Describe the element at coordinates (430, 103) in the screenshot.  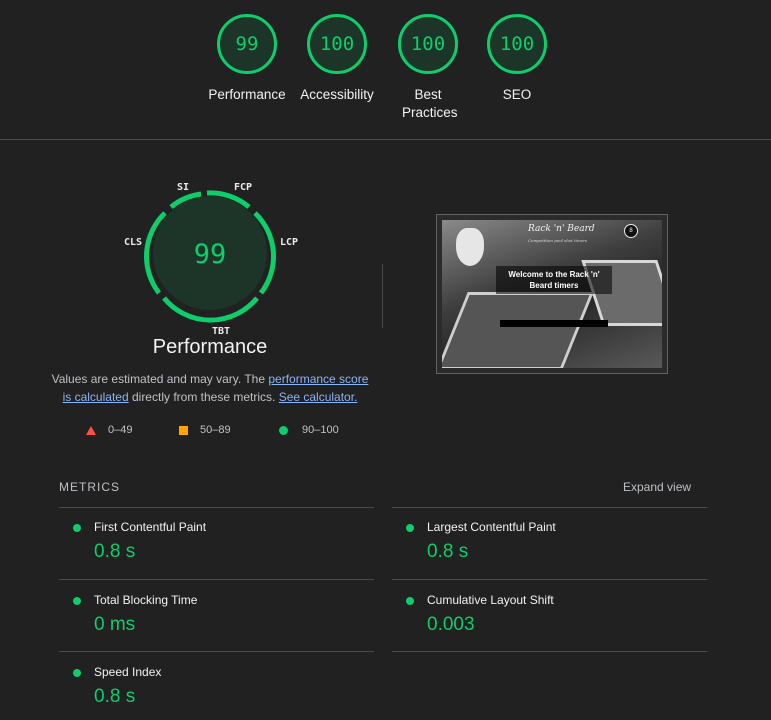
I see `gauge-label: Best Practices` at that location.